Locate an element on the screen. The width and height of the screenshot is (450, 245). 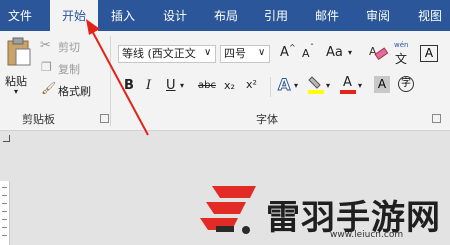
character-border-button: A is located at coordinates (429, 53).